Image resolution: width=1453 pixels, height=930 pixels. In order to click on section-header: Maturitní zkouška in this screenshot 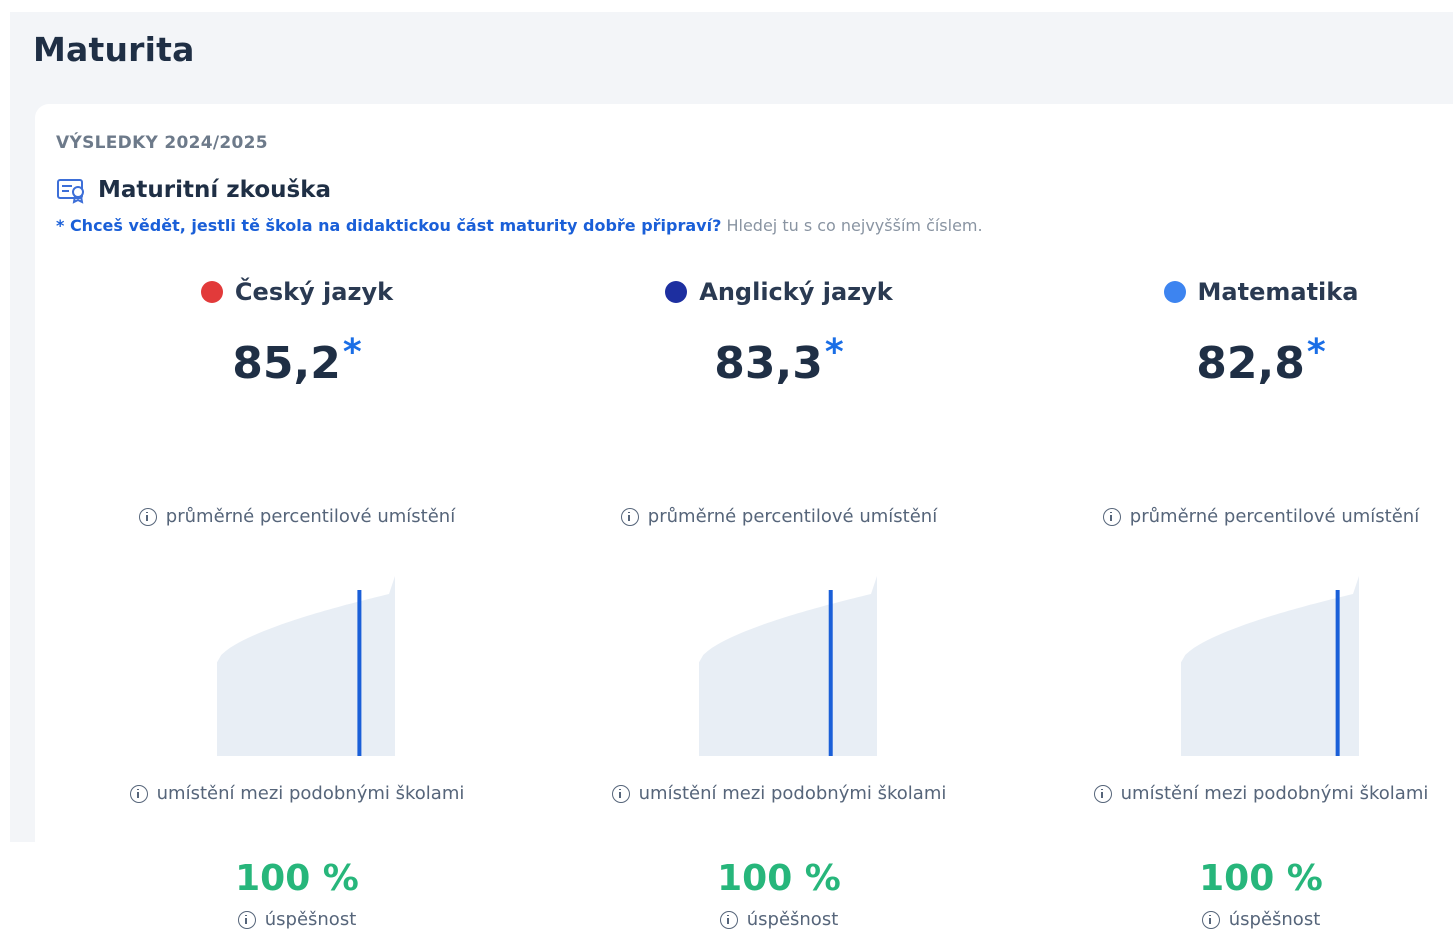, I will do `click(193, 190)`.